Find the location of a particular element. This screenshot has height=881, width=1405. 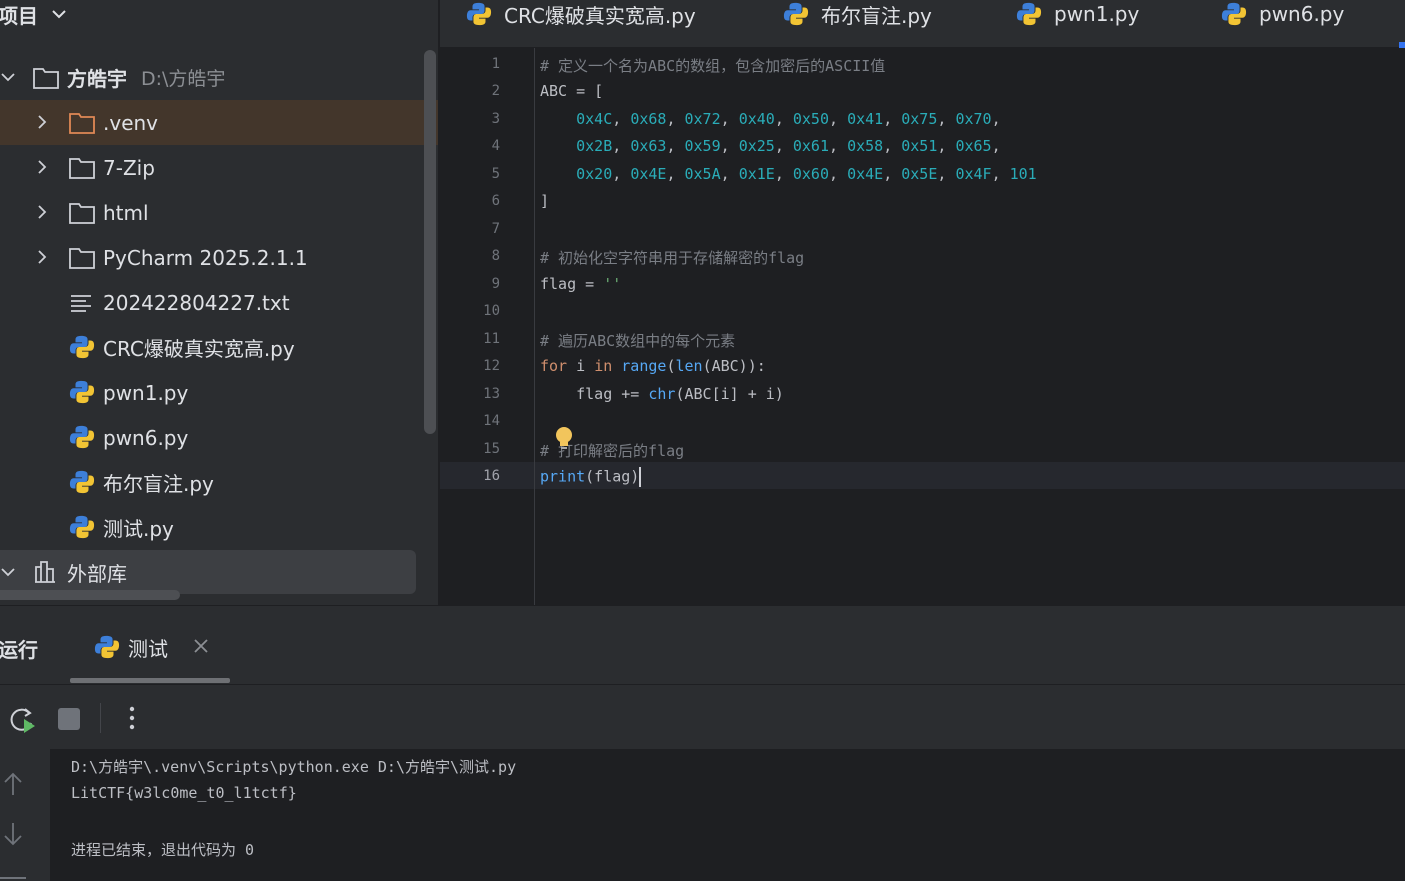

code-line: # 定义一个名为ABC的数组，包含加密后的ASCII值 is located at coordinates (713, 66).